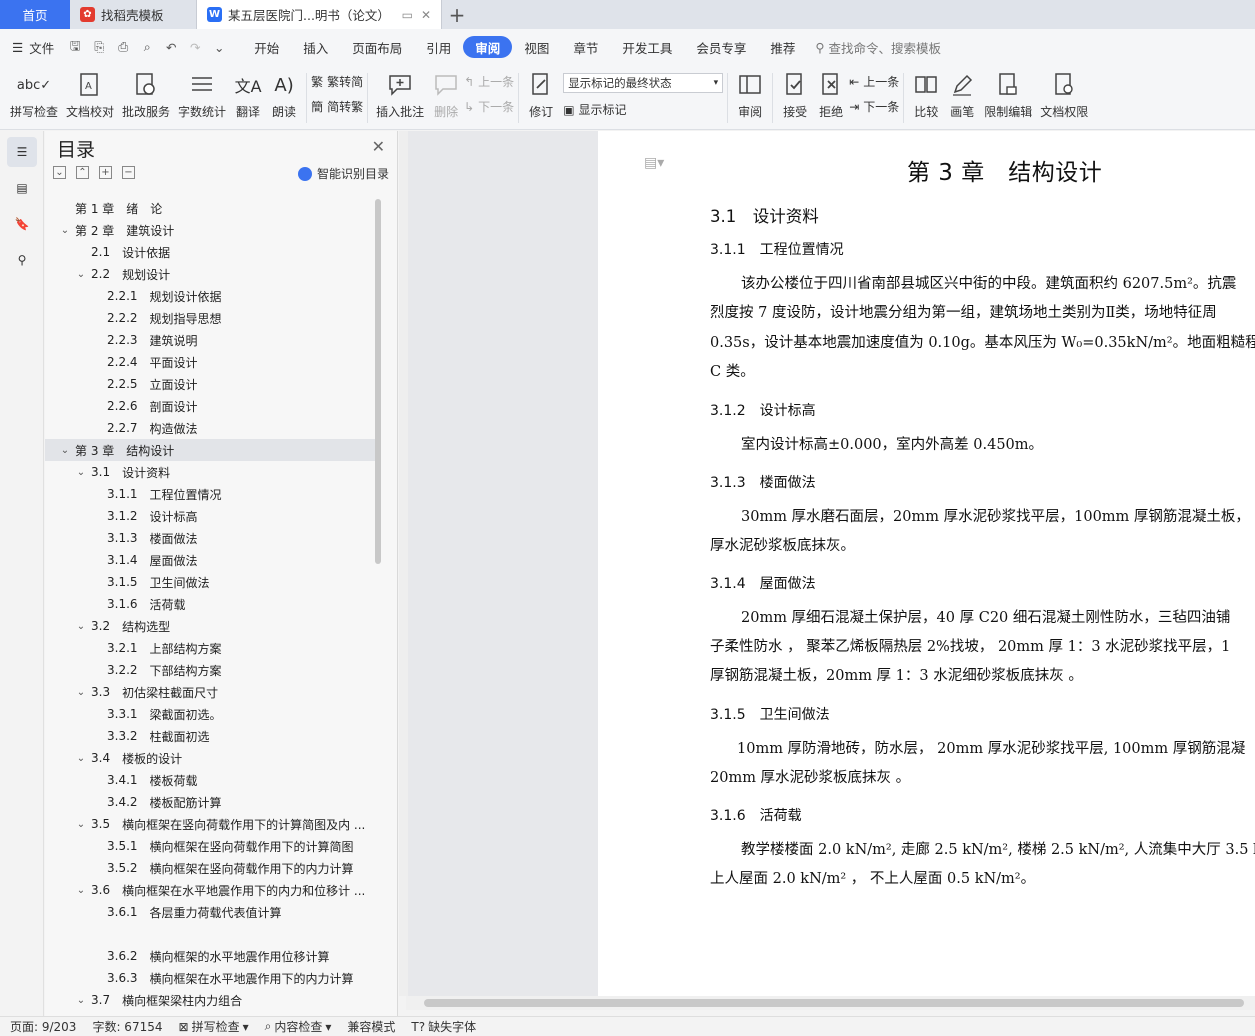 This screenshot has height=1036, width=1255. I want to click on toc-item: 3.1.1 工程位置情况, so click(210, 494).